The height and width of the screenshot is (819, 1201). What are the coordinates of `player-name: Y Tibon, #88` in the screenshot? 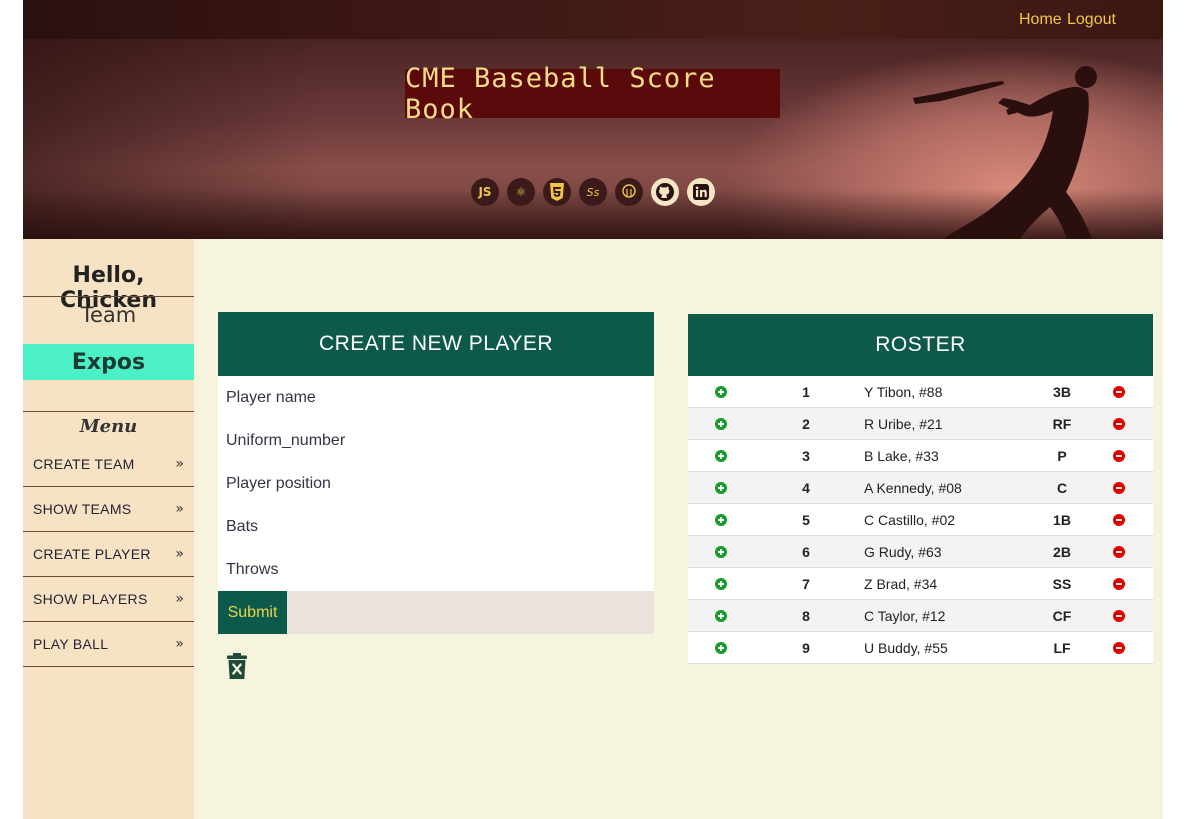 It's located at (903, 392).